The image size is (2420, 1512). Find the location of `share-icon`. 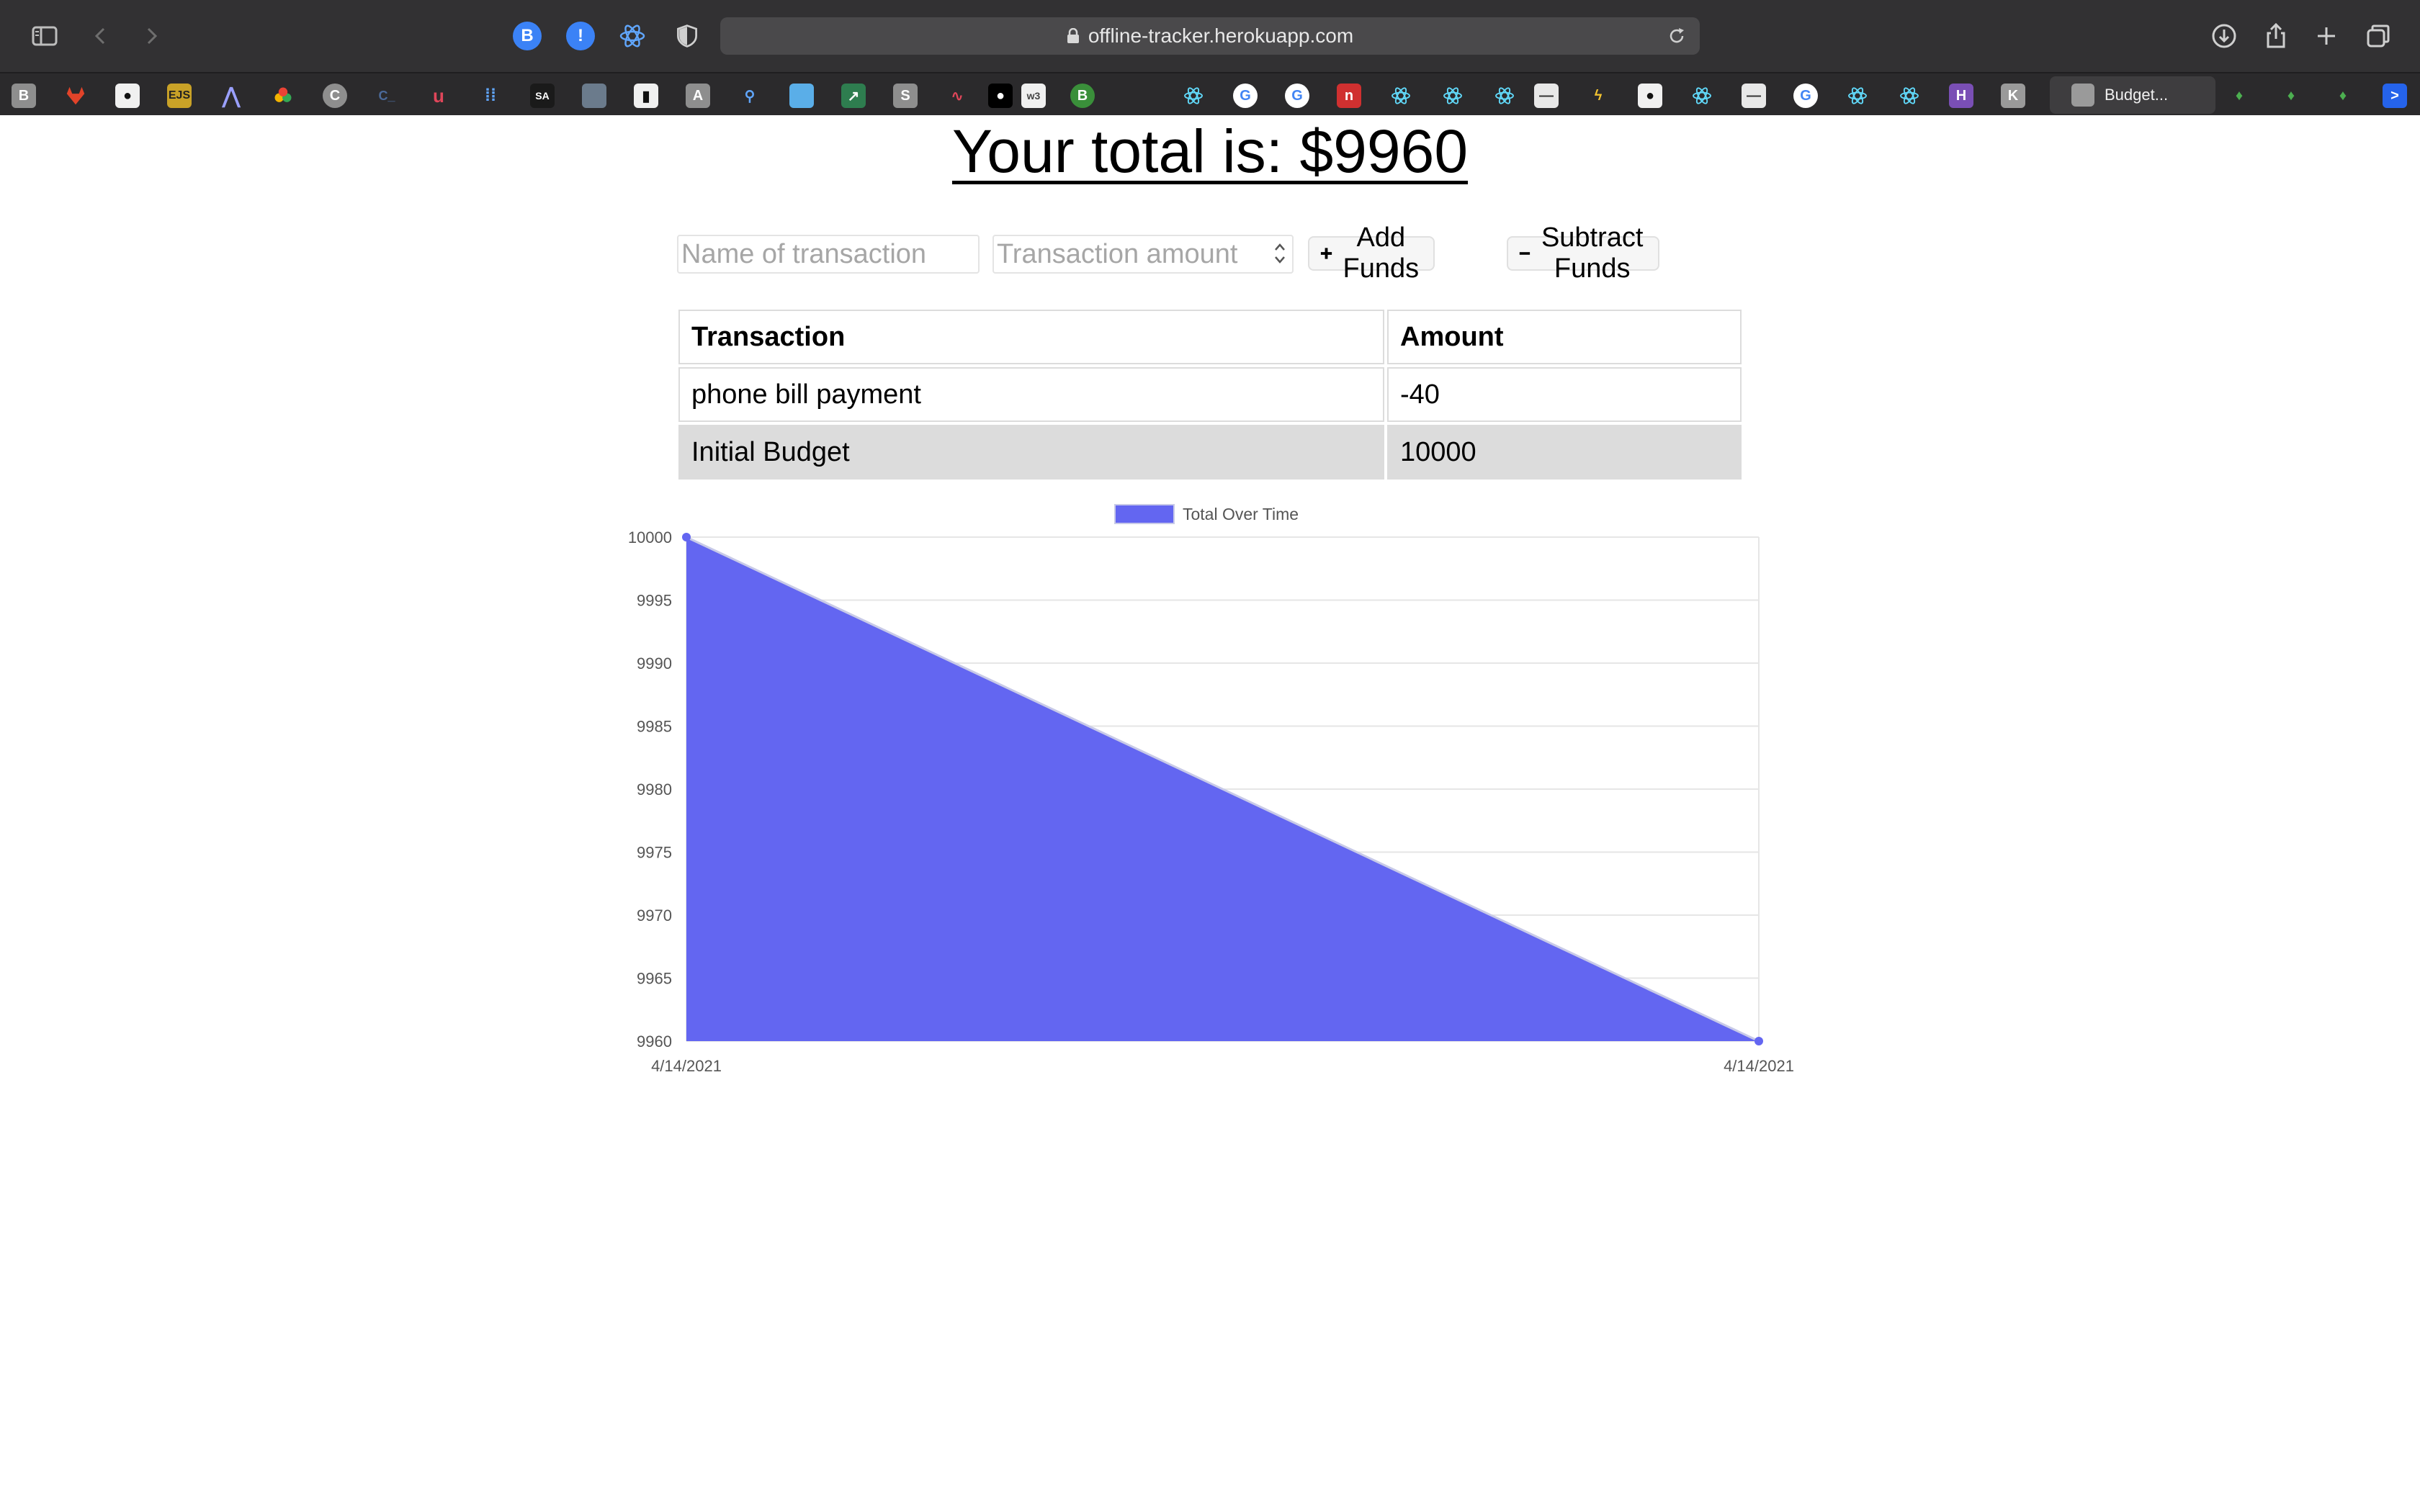

share-icon is located at coordinates (2276, 36).